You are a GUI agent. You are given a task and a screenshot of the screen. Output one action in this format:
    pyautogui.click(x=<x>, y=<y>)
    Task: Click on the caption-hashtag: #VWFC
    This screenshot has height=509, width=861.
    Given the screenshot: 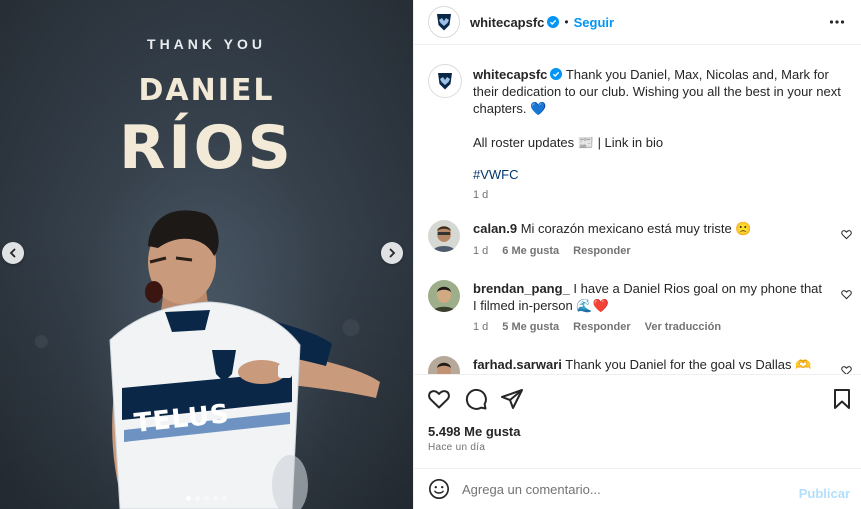 What is the action you would take?
    pyautogui.click(x=664, y=174)
    